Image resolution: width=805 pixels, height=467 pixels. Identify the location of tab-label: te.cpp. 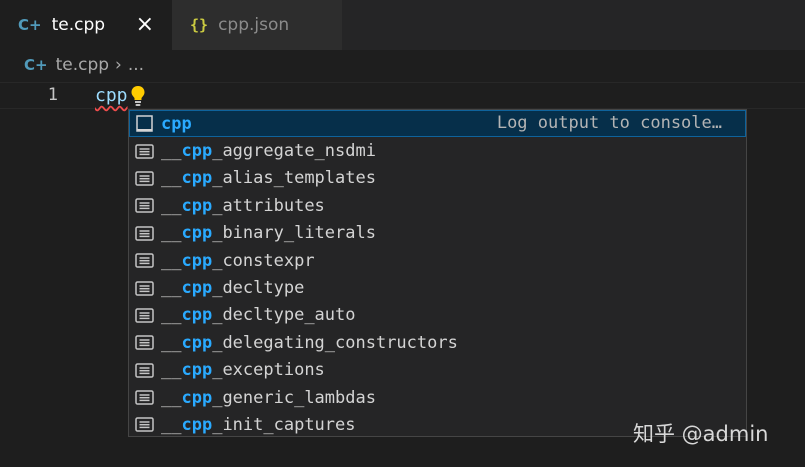
(78, 25).